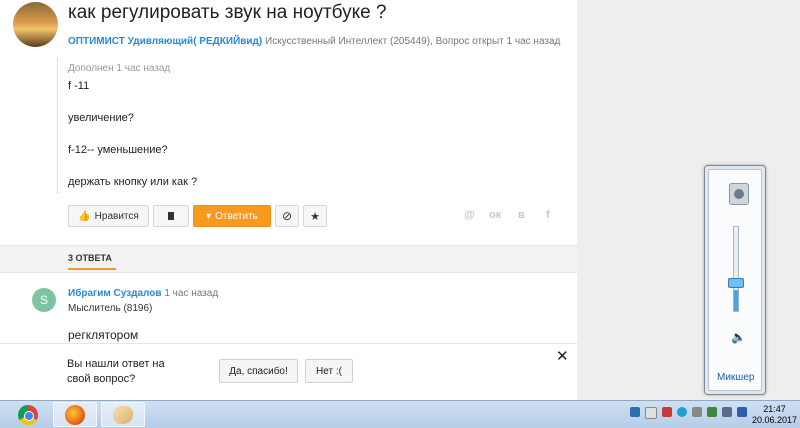 The image size is (800, 428). Describe the element at coordinates (236, 216) in the screenshot. I see `answer-label: Ответить` at that location.